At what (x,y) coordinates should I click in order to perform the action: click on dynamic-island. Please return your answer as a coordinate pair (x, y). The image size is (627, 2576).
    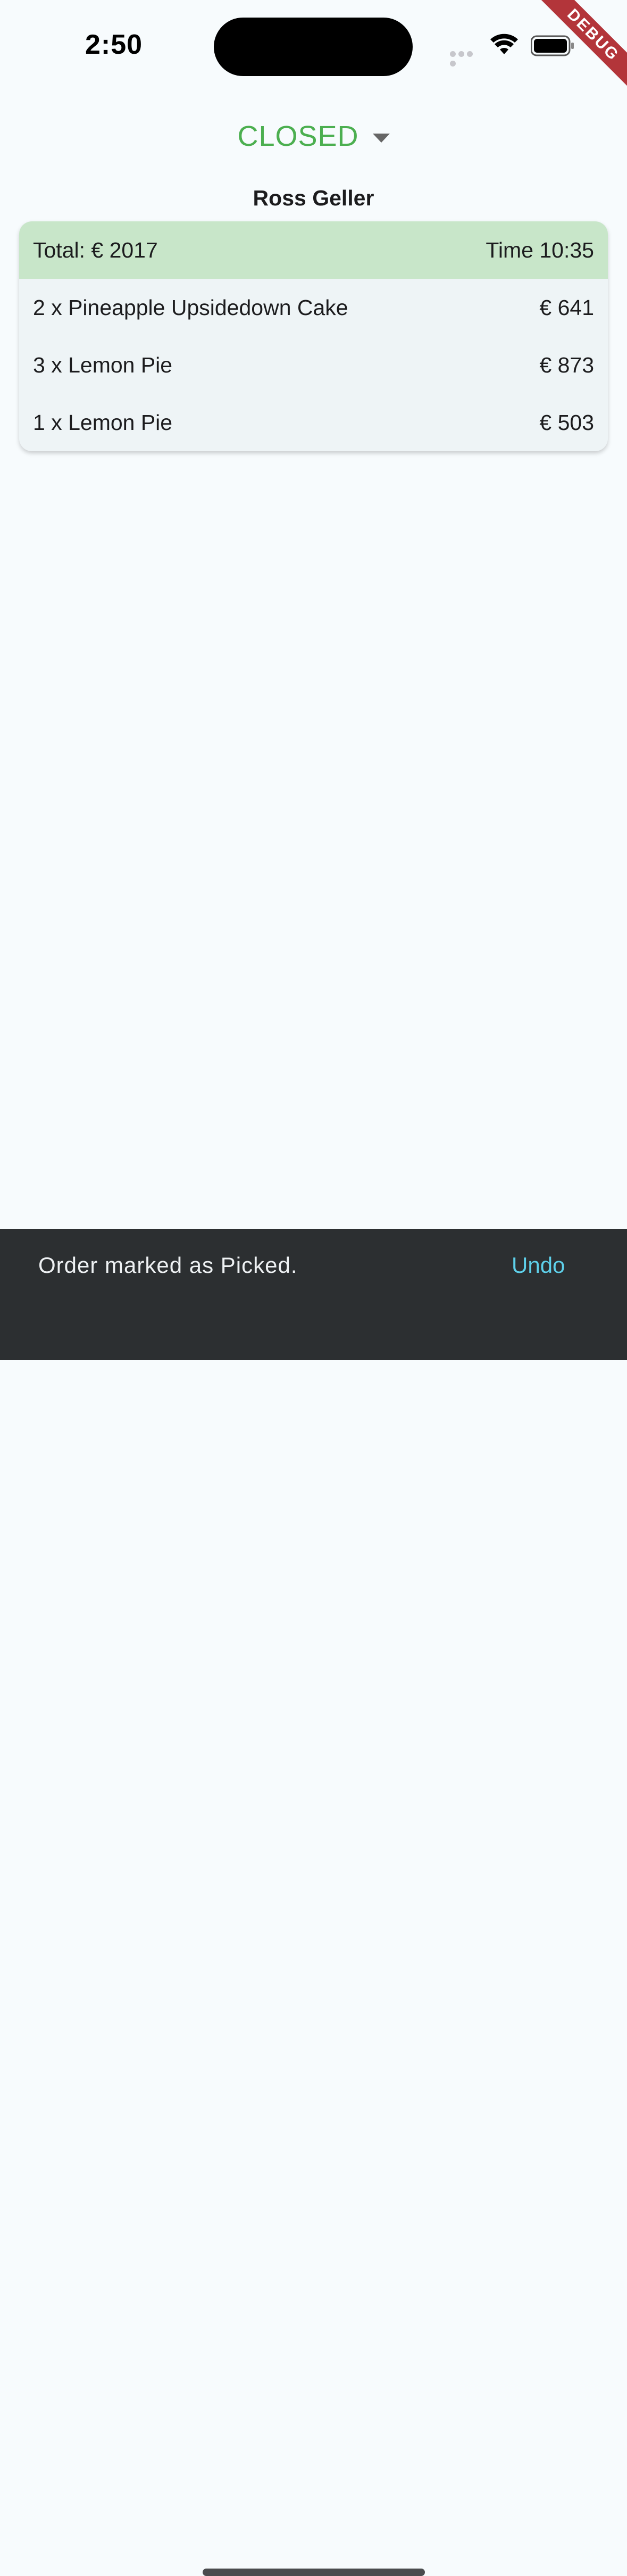
    Looking at the image, I should click on (313, 47).